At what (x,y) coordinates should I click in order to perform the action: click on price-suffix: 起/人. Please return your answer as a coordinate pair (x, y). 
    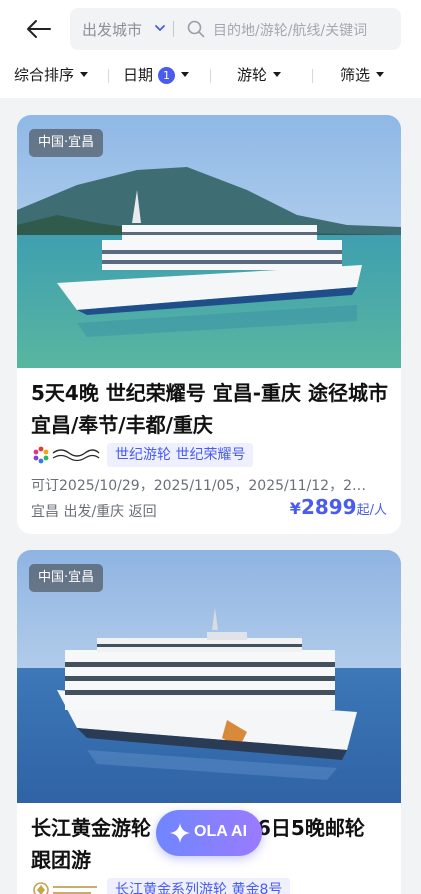
    Looking at the image, I should click on (371, 510).